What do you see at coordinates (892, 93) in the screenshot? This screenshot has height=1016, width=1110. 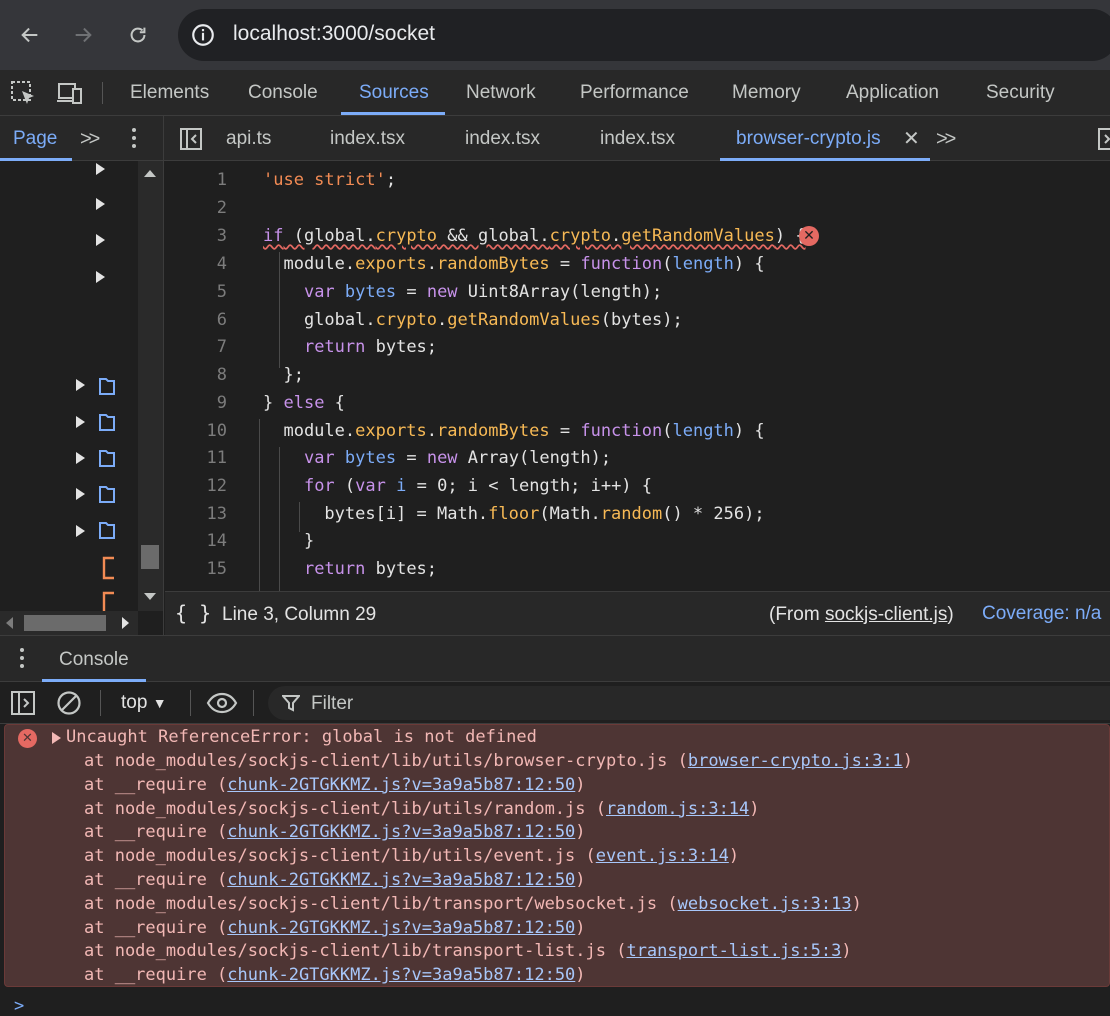 I see `tab-application: Application` at bounding box center [892, 93].